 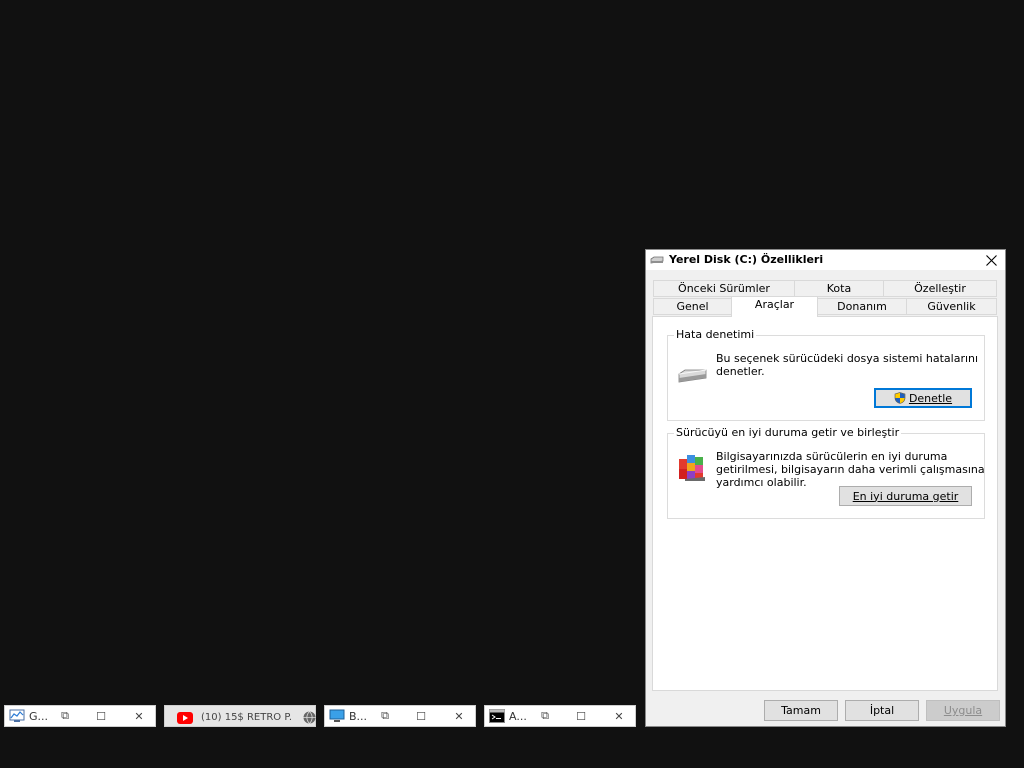 I want to click on tab-previous-versions: Önceki Sürümler, so click(x=724, y=288).